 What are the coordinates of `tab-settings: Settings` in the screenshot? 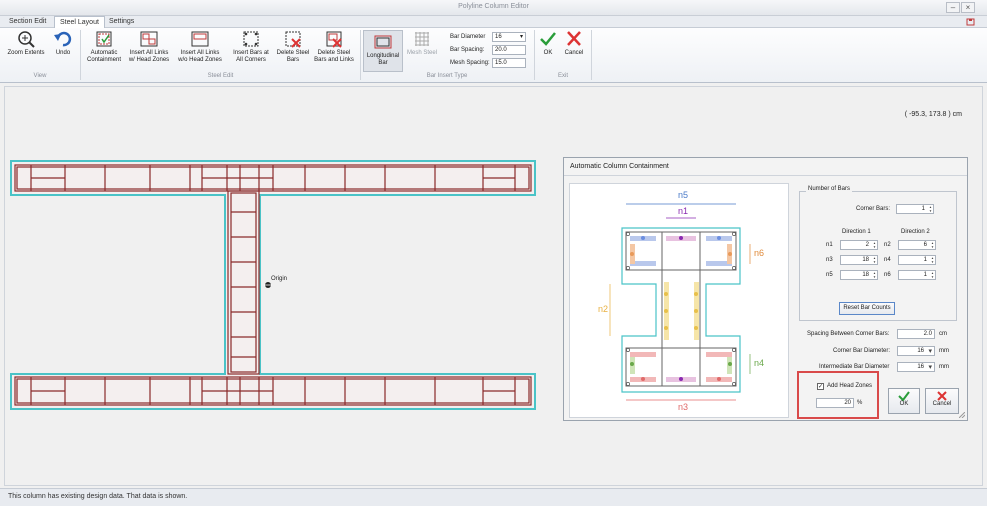 It's located at (121, 22).